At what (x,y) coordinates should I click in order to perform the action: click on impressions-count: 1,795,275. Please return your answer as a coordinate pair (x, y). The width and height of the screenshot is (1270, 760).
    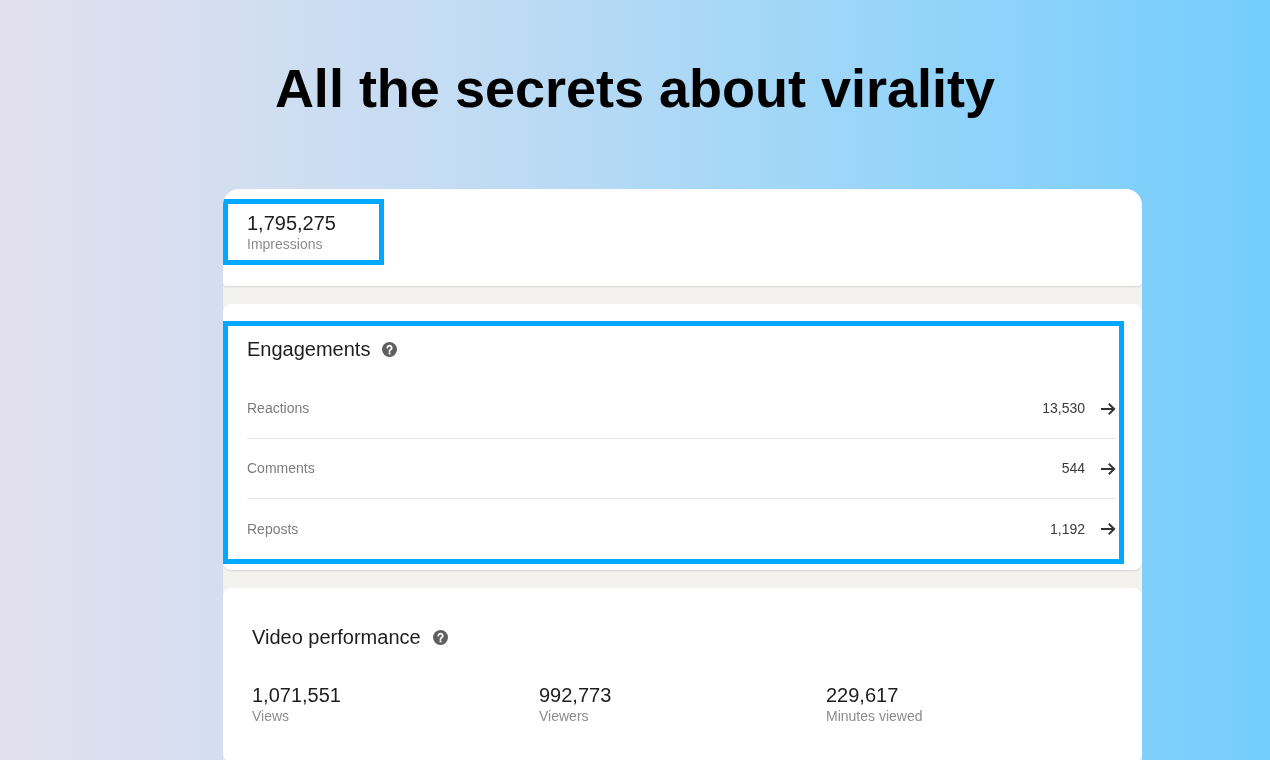
    Looking at the image, I should click on (292, 223).